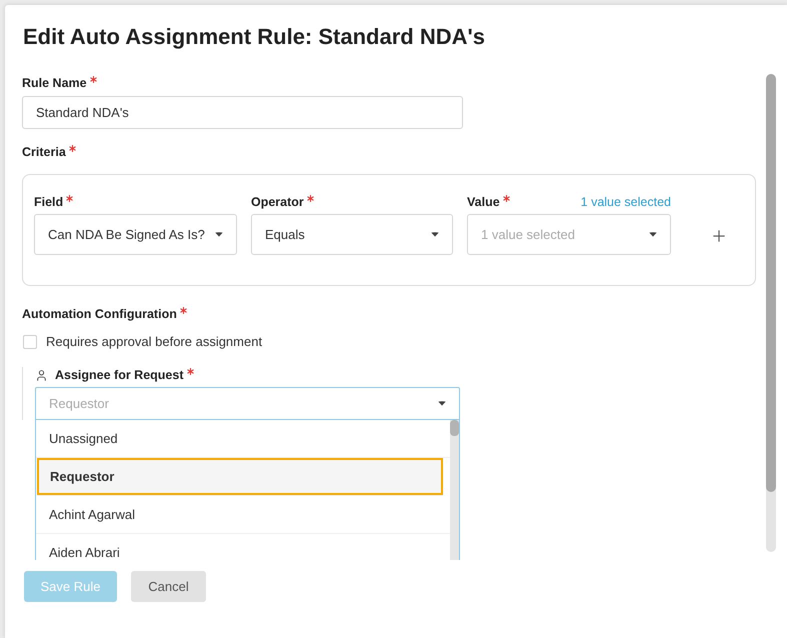 Image resolution: width=787 pixels, height=638 pixels. I want to click on scrollbar-thumb, so click(454, 428).